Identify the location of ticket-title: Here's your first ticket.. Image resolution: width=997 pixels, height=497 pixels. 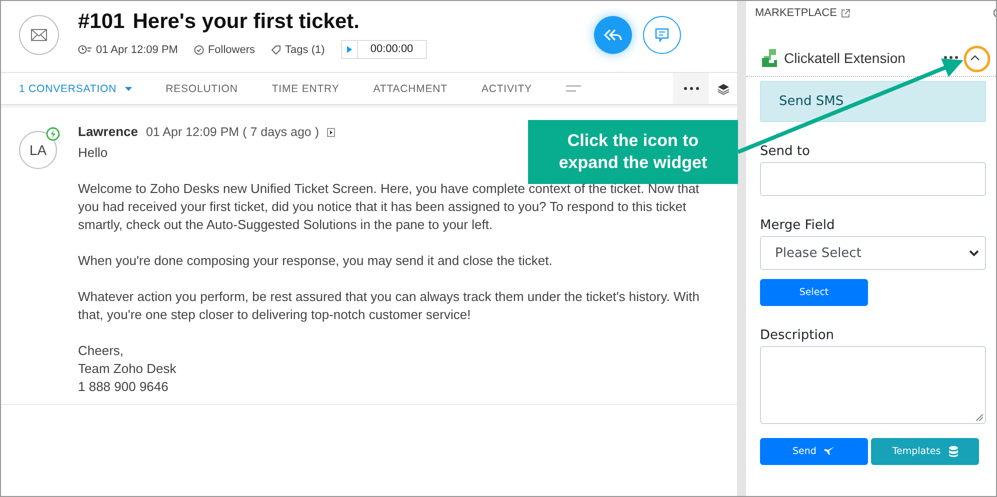
(246, 21).